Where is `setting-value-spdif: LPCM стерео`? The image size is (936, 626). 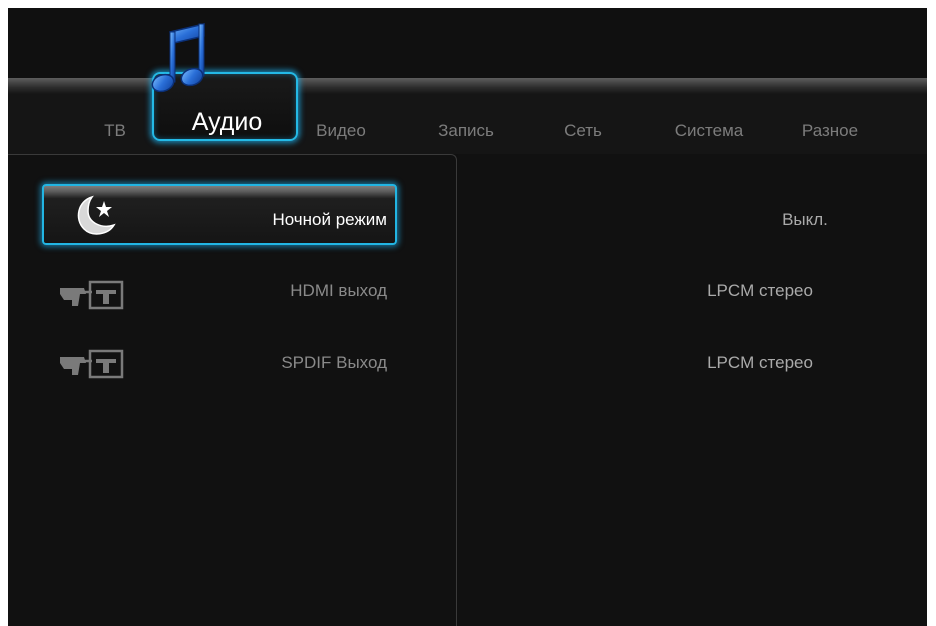 setting-value-spdif: LPCM стерео is located at coordinates (760, 363).